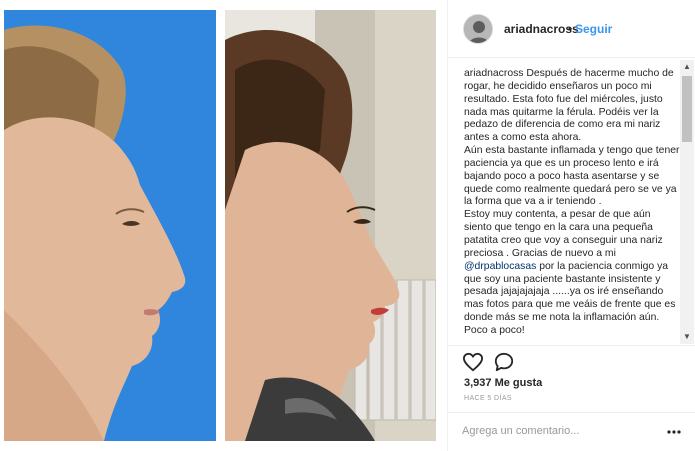  What do you see at coordinates (494, 73) in the screenshot?
I see `caption-username: ariadnacross` at bounding box center [494, 73].